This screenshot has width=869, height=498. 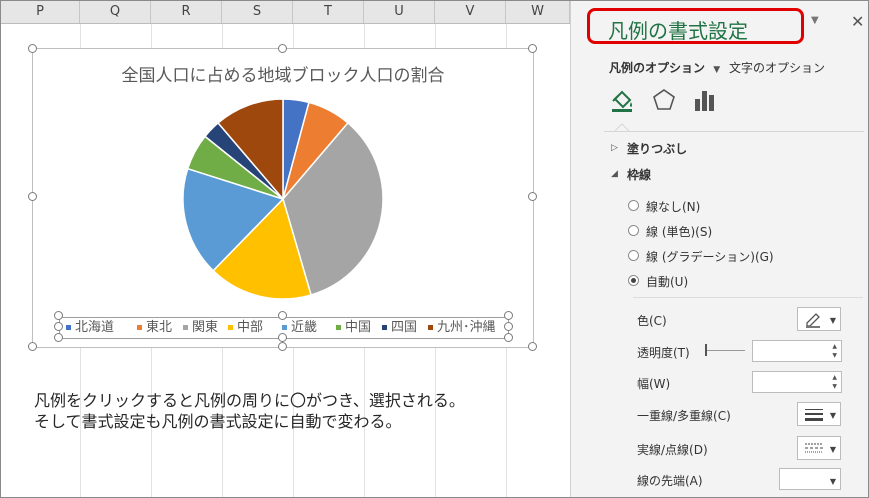 I want to click on close-icon: ✕, so click(x=857, y=21).